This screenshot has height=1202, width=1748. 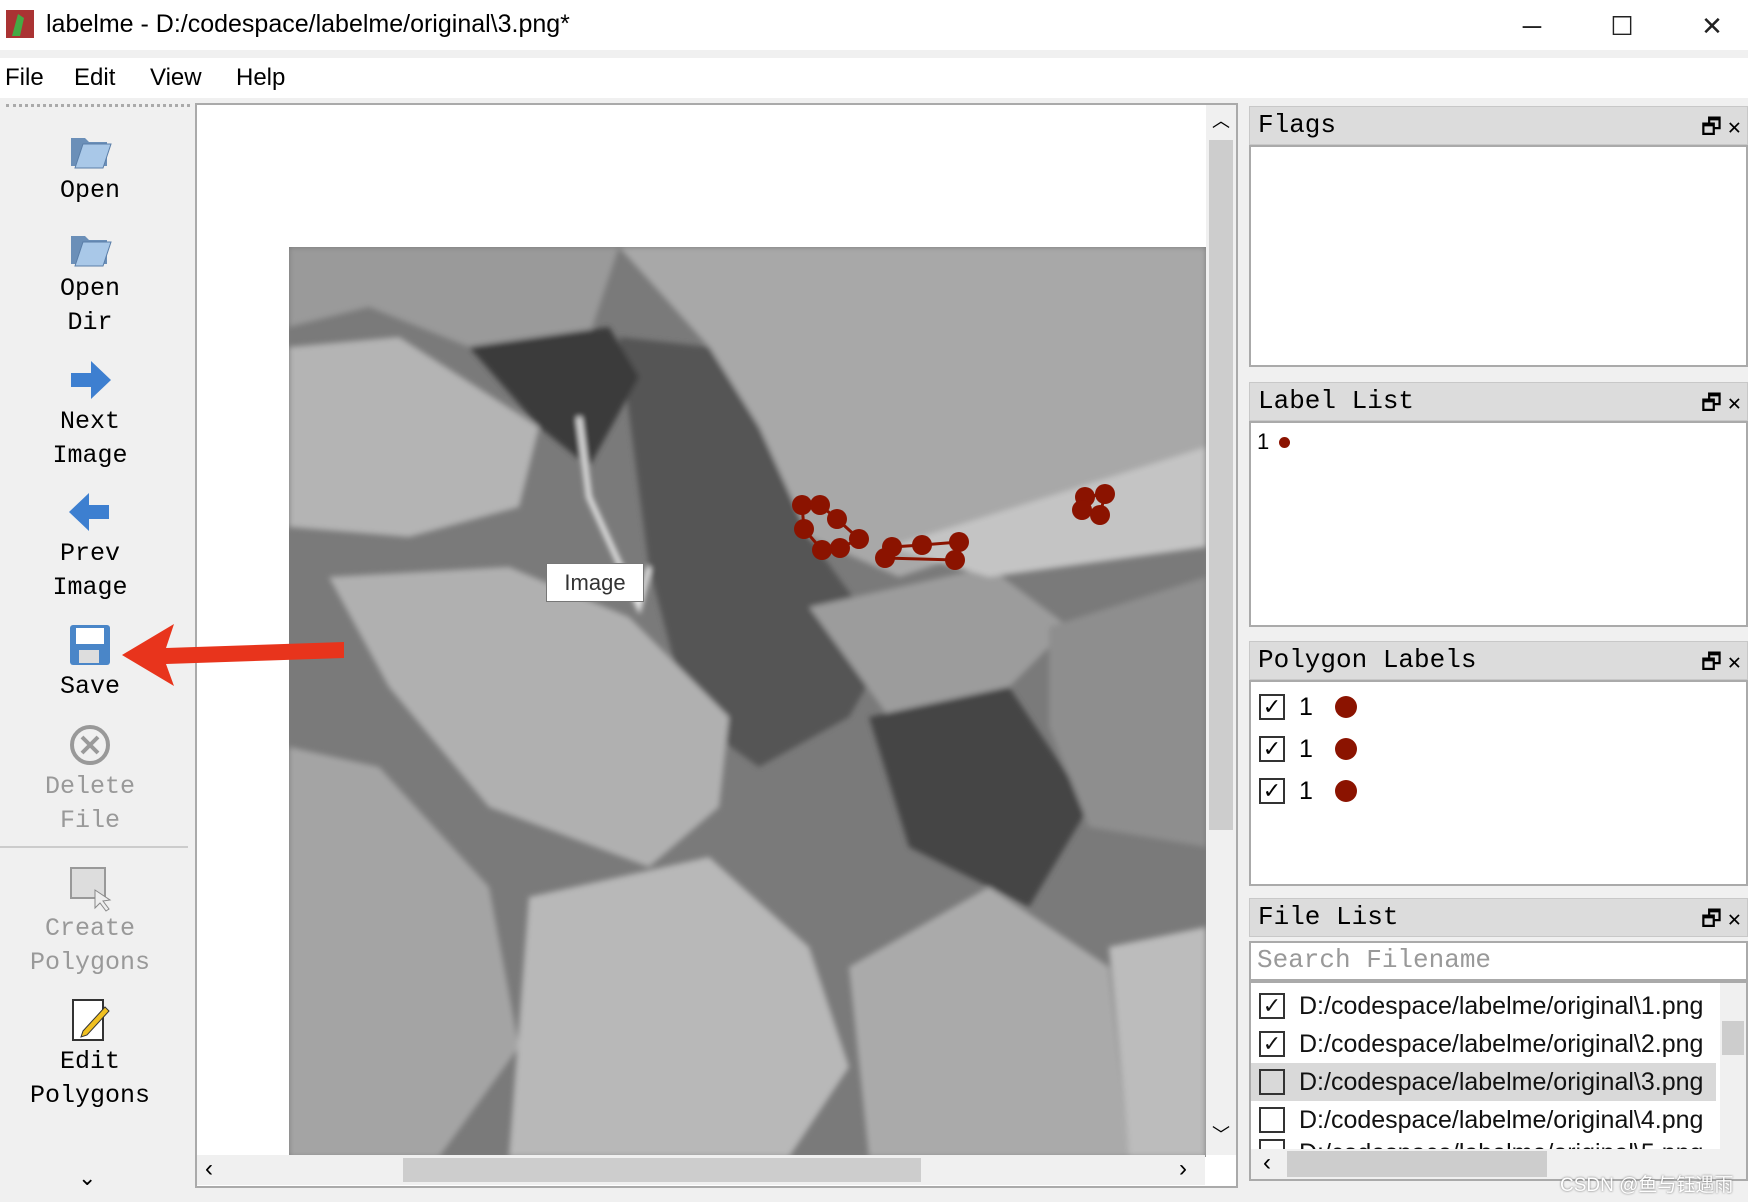 I want to click on menu-file: File, so click(x=24, y=78).